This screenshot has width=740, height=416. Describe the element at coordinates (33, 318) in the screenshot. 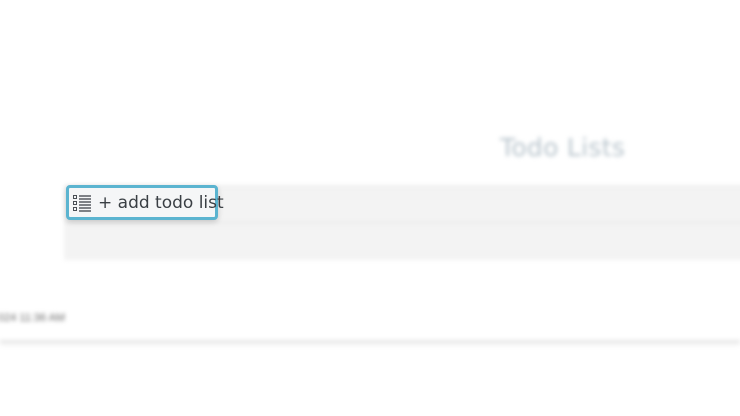

I see `timestamp: 024 11:36 AM` at that location.